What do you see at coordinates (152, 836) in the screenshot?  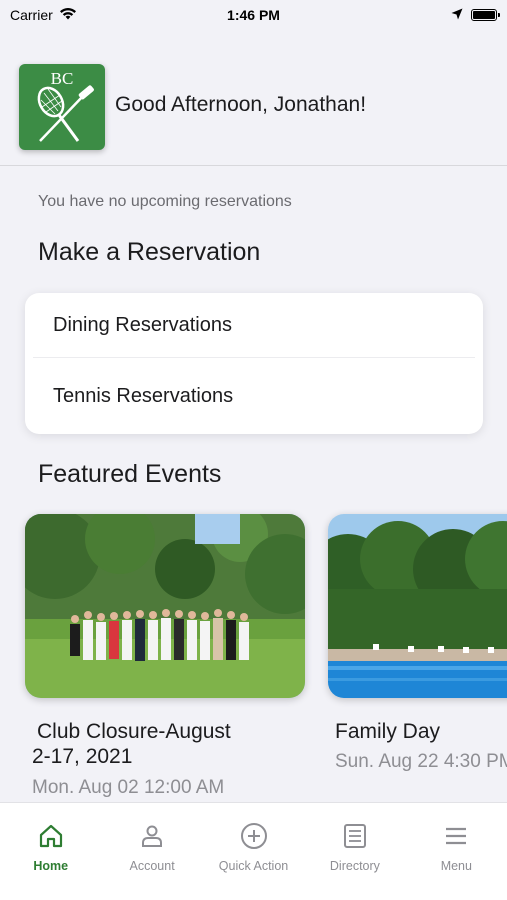 I see `person-icon` at bounding box center [152, 836].